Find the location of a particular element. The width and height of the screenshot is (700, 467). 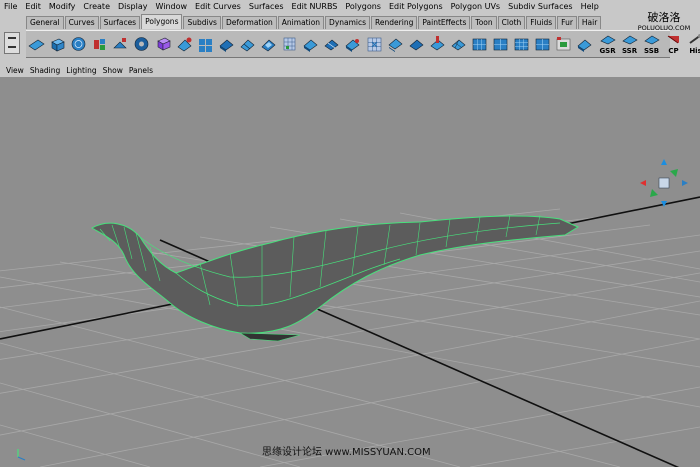

poly-torus-icon is located at coordinates (141, 44).